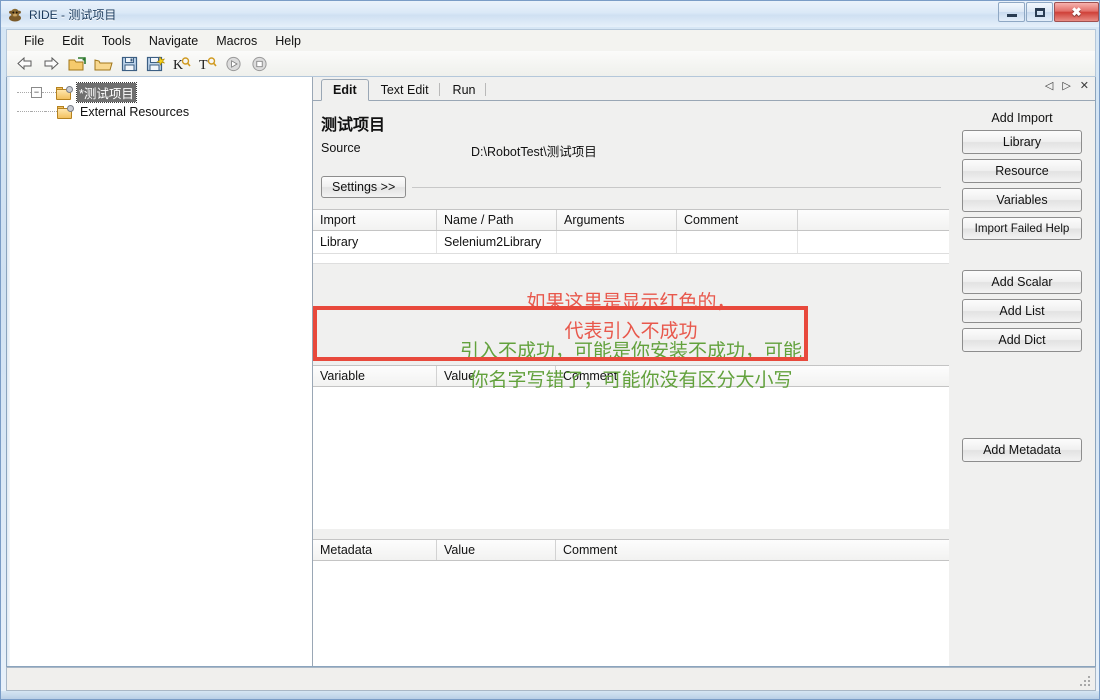  Describe the element at coordinates (1049, 86) in the screenshot. I see `tab-prev-icon: ◁` at that location.